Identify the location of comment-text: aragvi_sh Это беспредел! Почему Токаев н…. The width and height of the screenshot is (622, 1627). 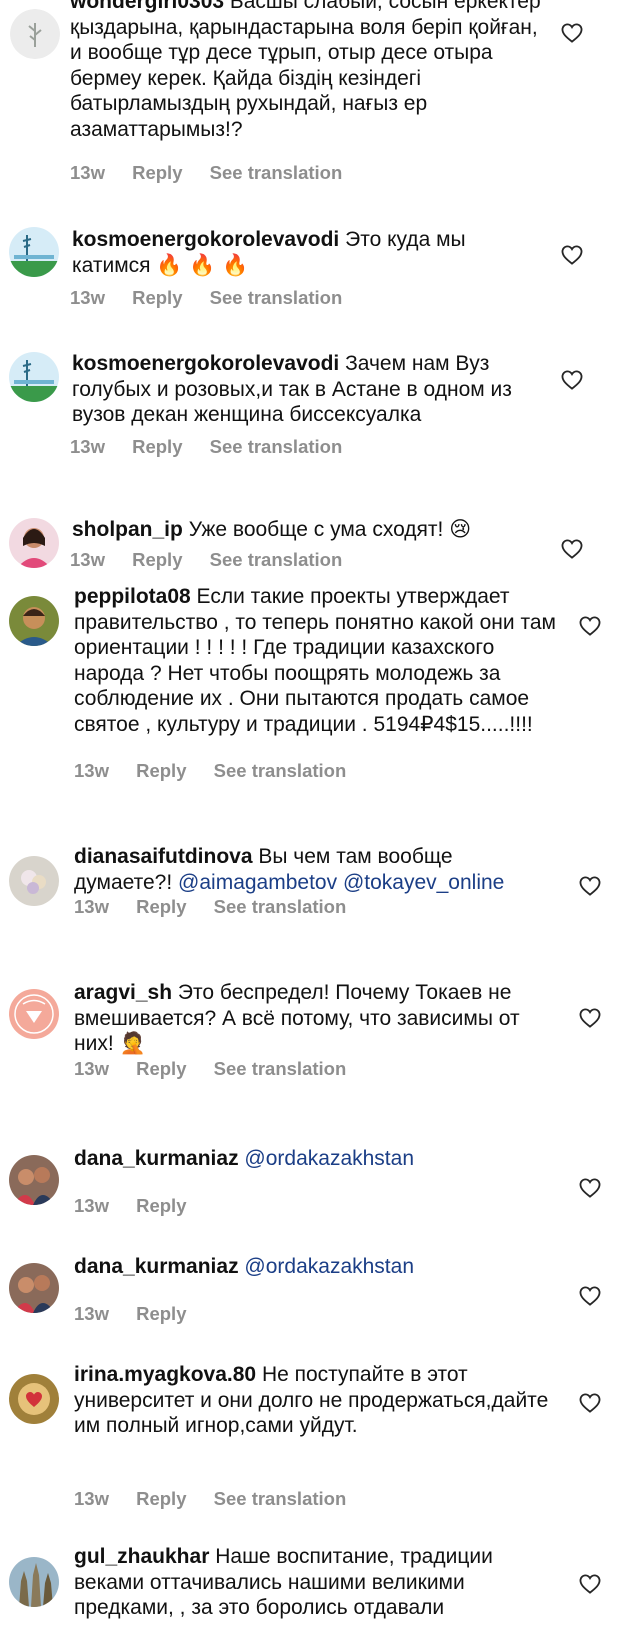
(315, 1018).